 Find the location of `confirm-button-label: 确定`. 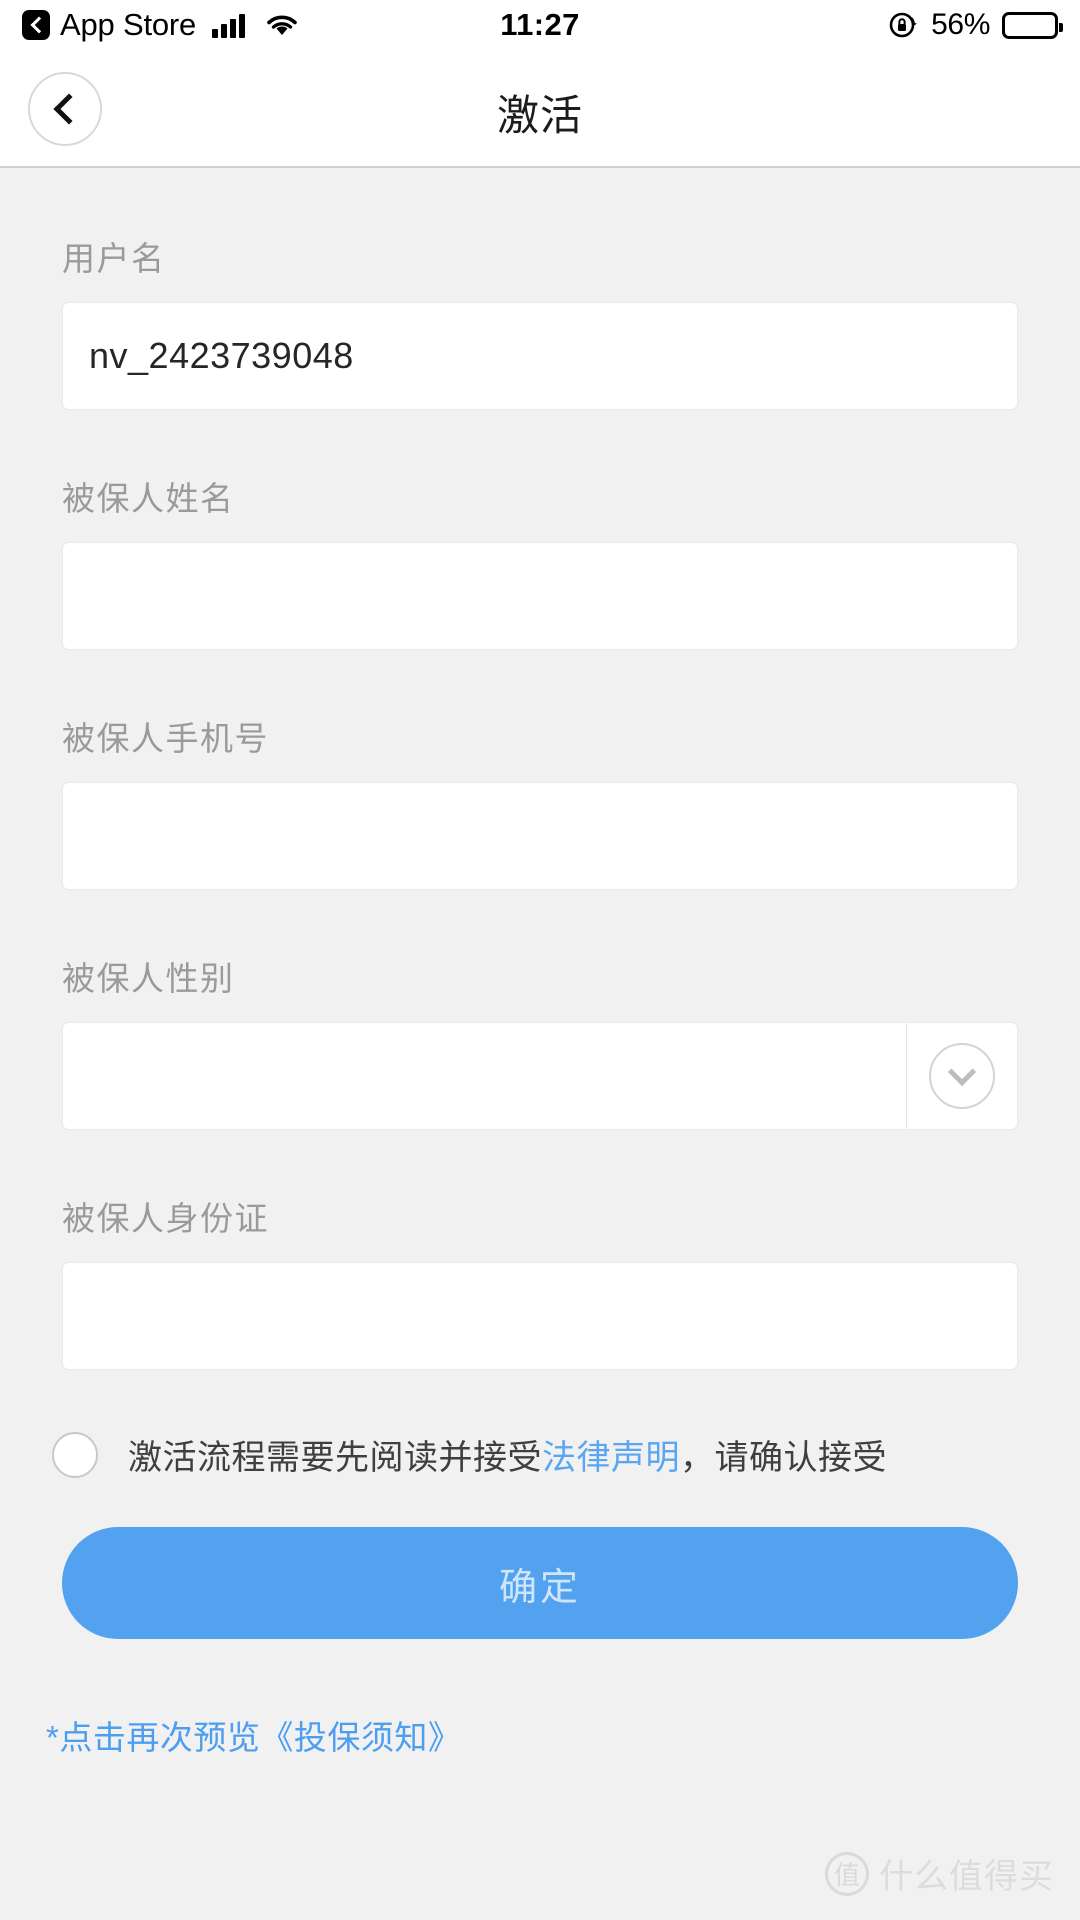

confirm-button-label: 确定 is located at coordinates (539, 1587).